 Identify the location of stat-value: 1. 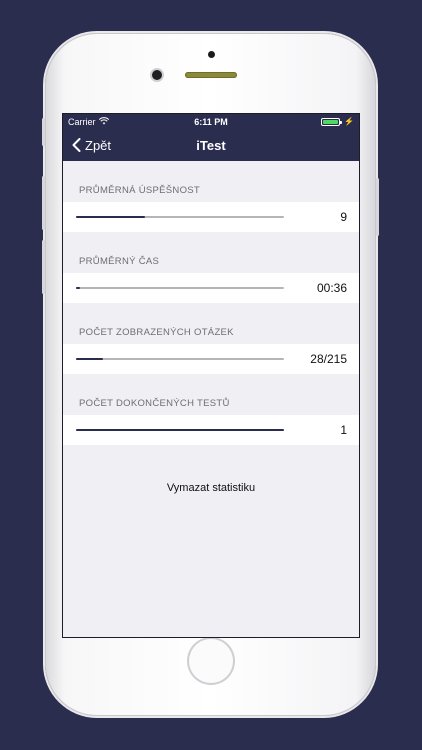
(343, 430).